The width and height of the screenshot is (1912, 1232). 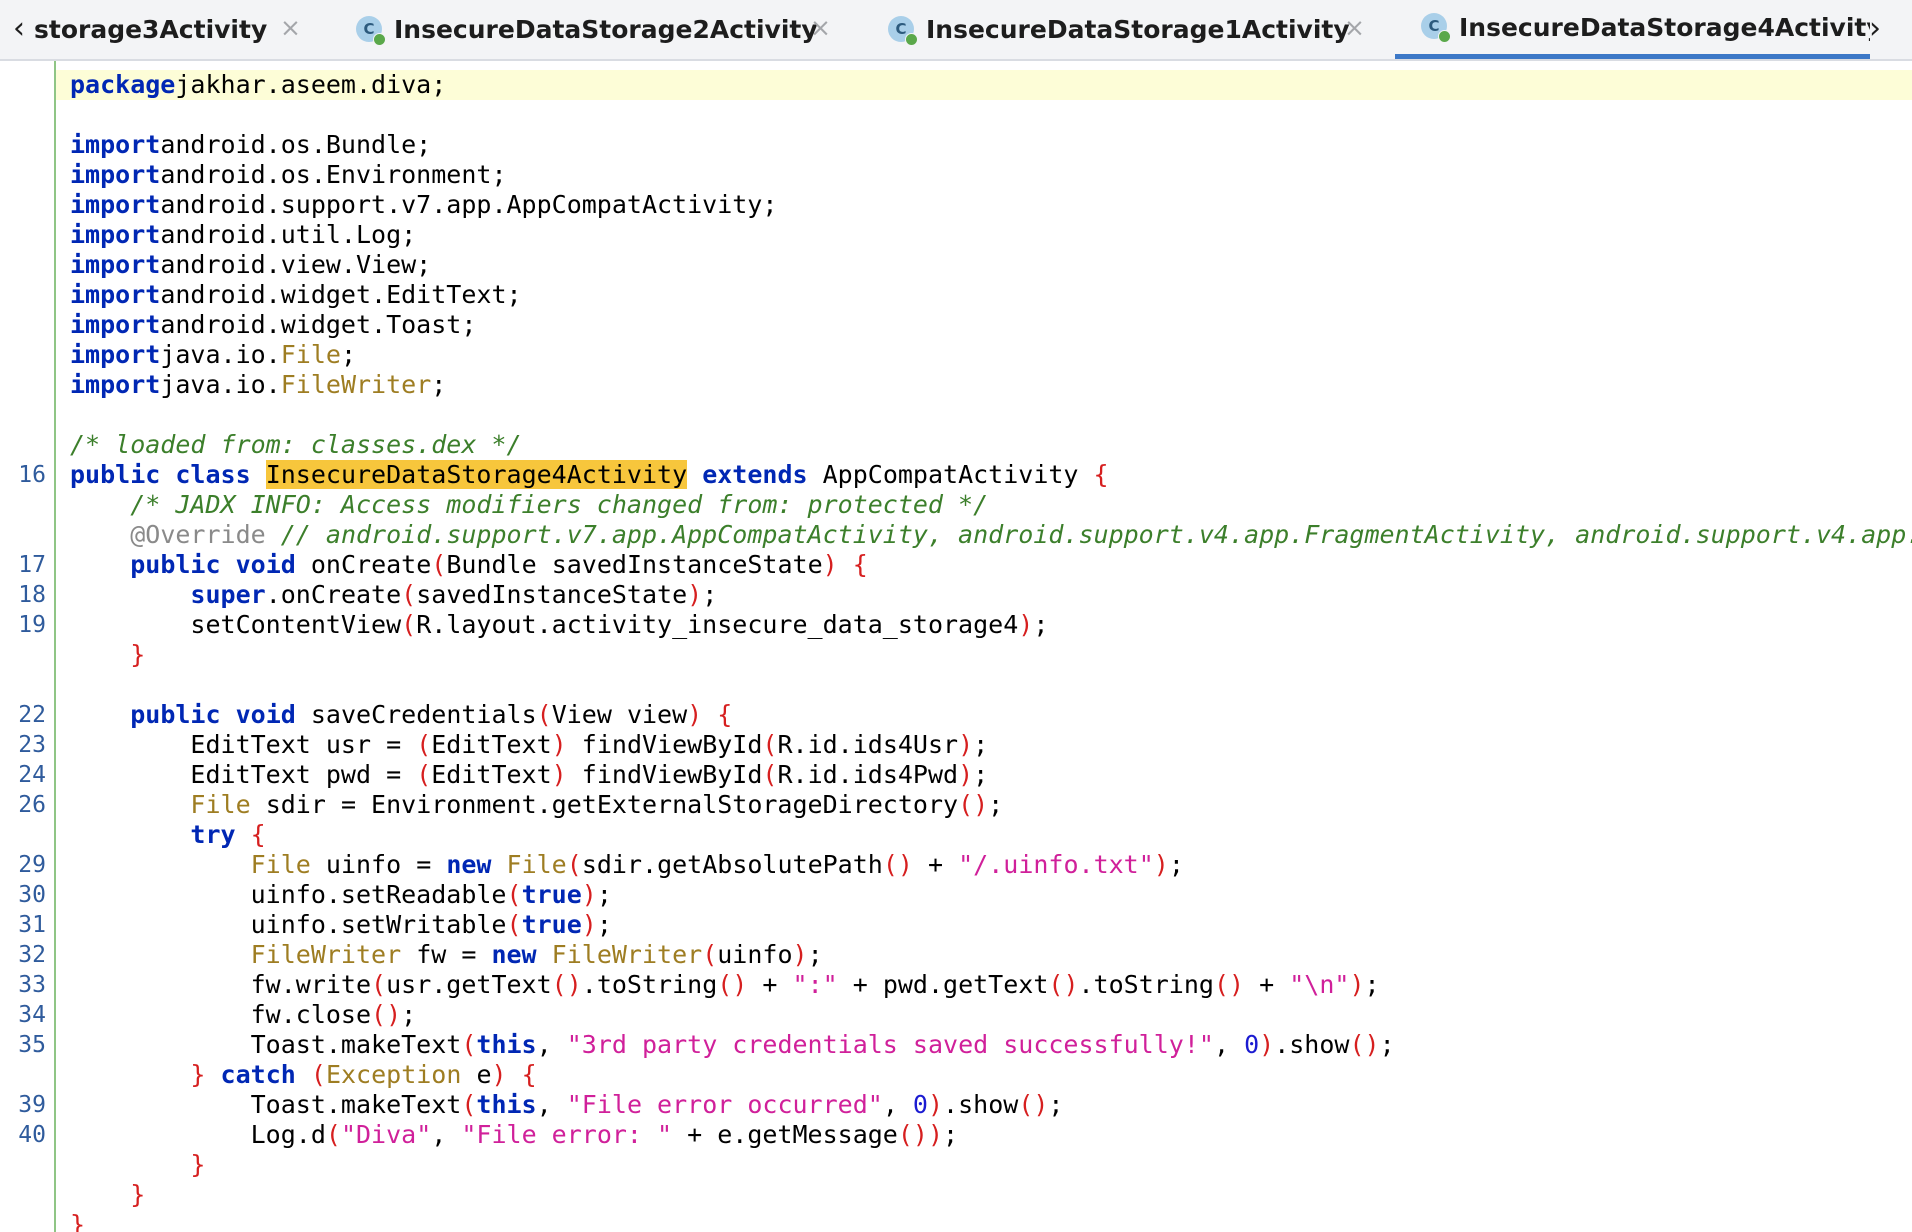 What do you see at coordinates (1632, 29) in the screenshot?
I see `tab-insecure-data-storage4-activity: C InsecureDataStorage4Activity` at bounding box center [1632, 29].